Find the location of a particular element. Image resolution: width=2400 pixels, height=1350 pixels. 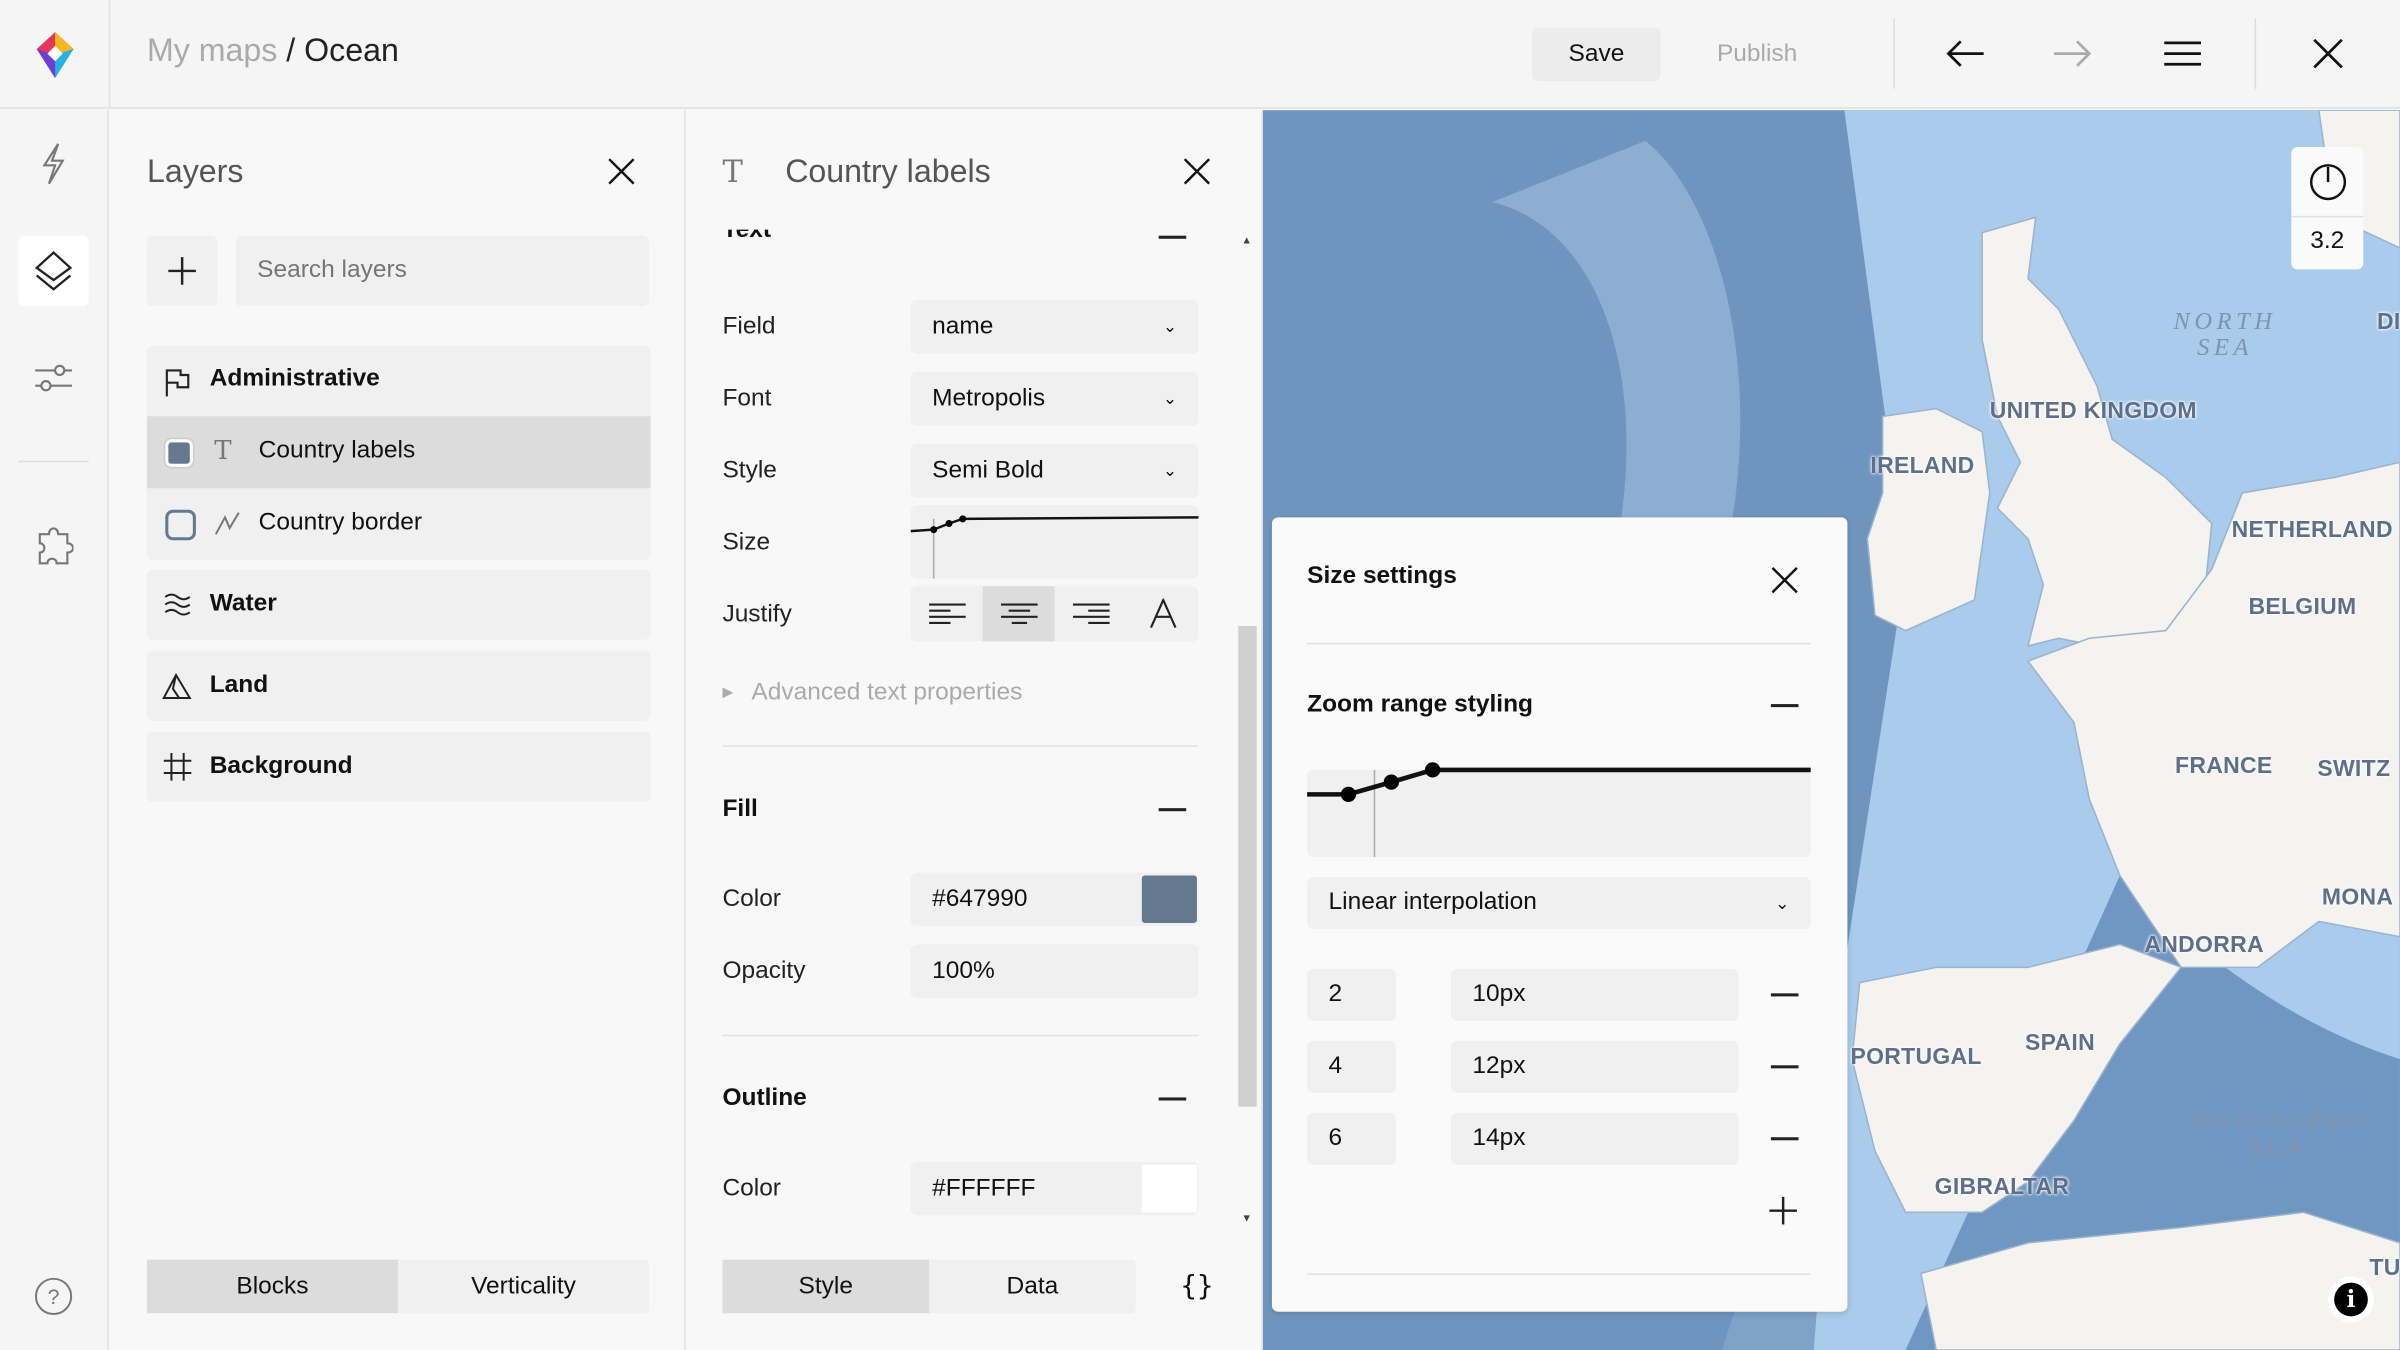

field-value: name is located at coordinates (963, 326).